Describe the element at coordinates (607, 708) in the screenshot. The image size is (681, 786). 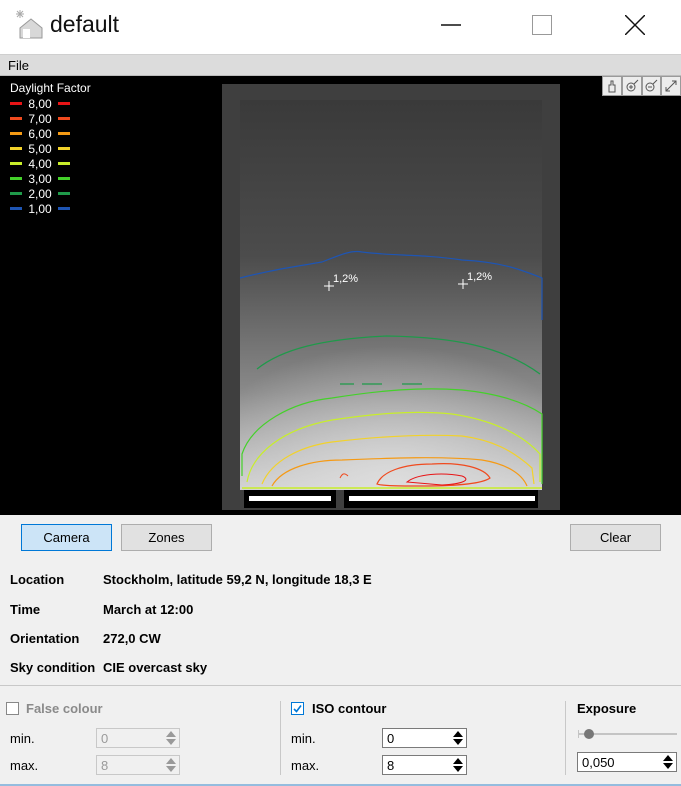
I see `exposure-label: Exposure` at that location.